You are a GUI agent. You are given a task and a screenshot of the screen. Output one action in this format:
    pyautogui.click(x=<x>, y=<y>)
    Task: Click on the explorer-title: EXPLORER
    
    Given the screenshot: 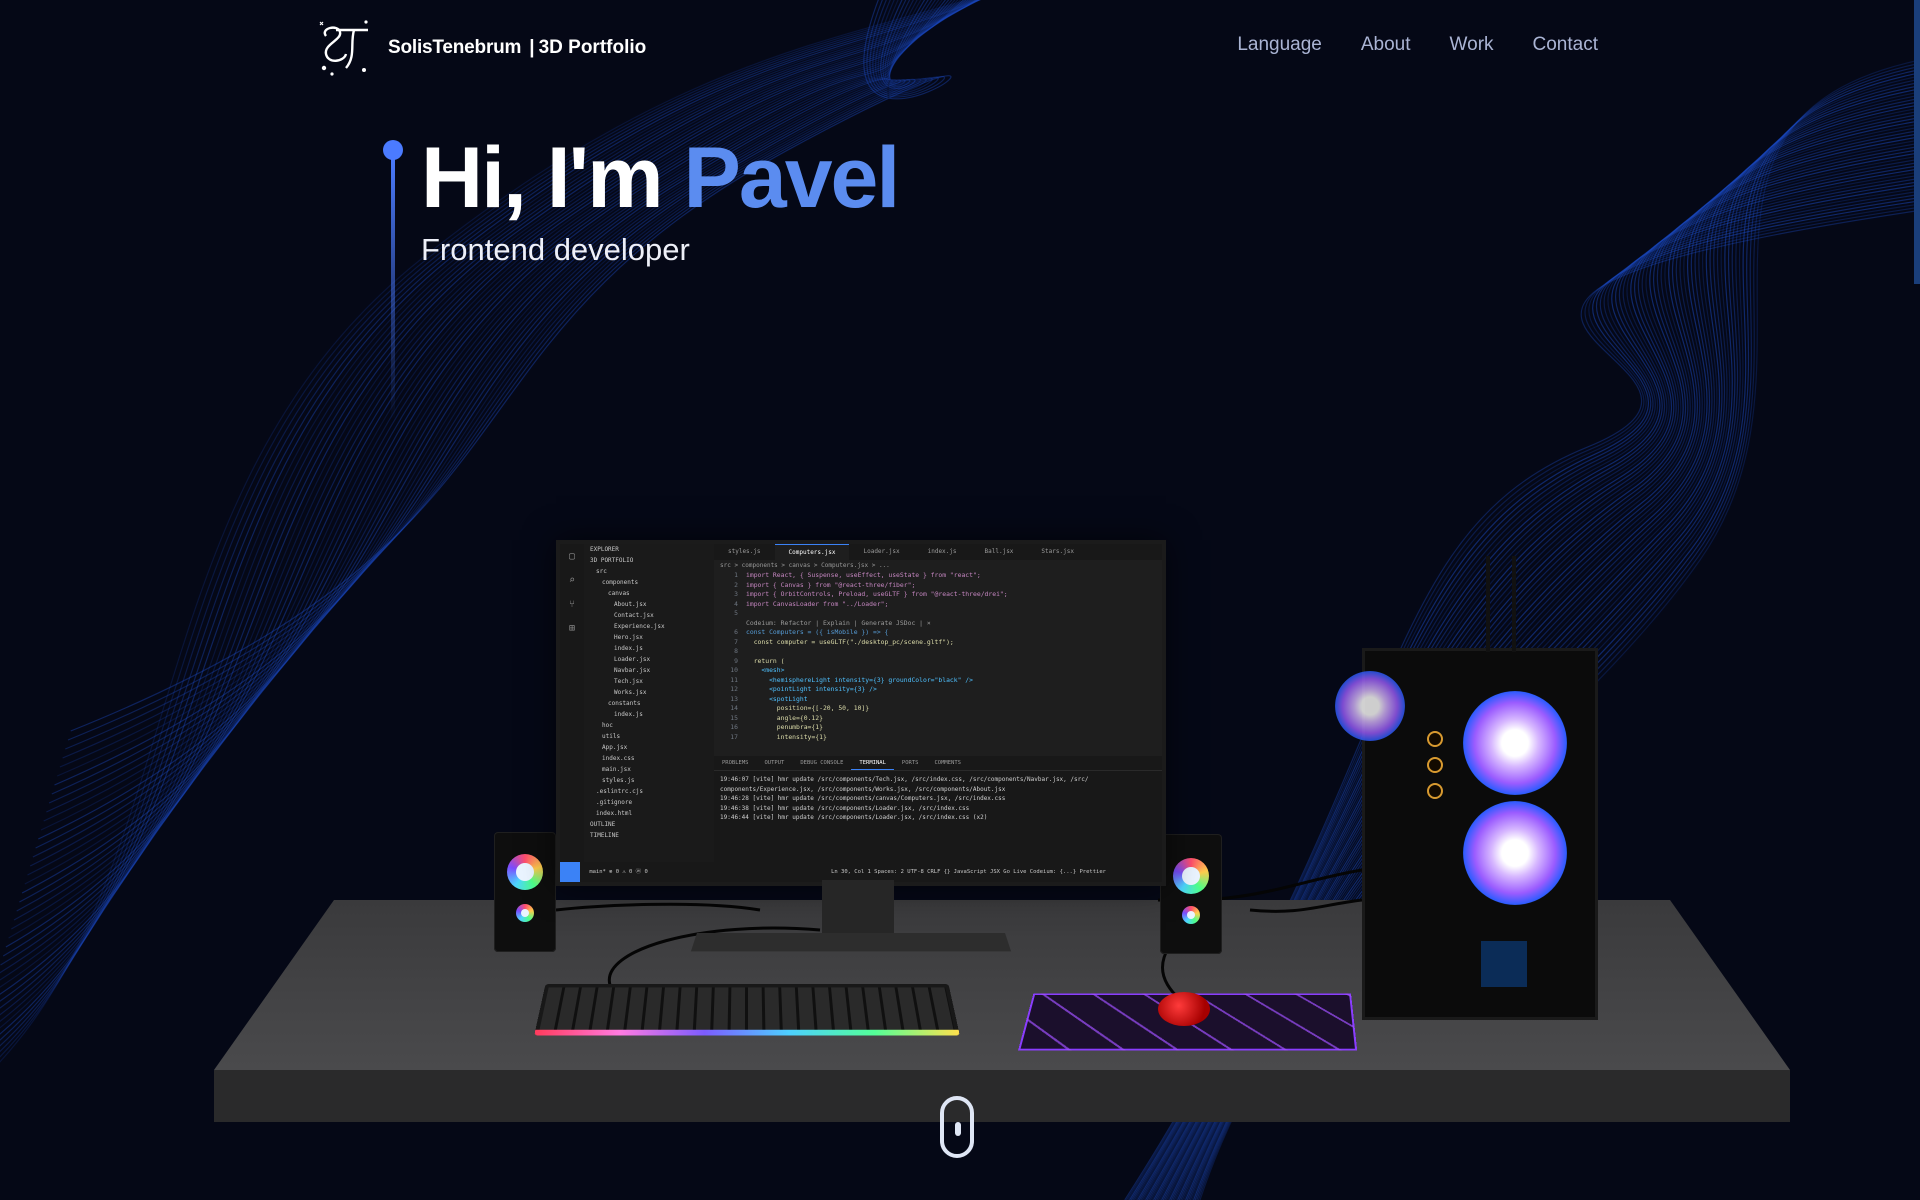 What is the action you would take?
    pyautogui.click(x=604, y=549)
    